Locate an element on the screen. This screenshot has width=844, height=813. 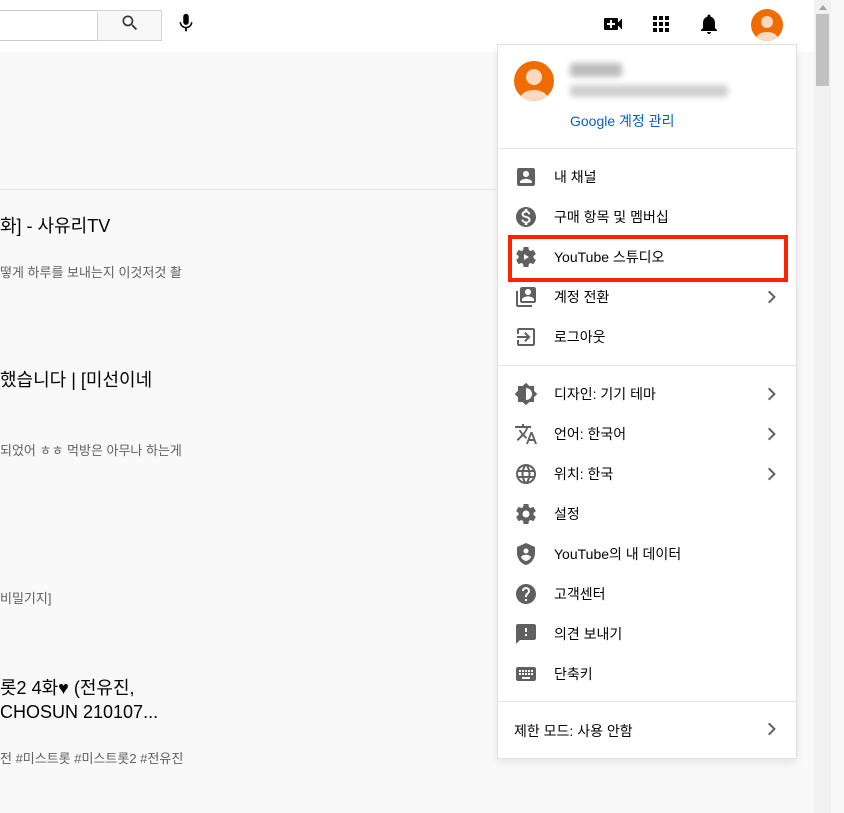
voice-search-button is located at coordinates (186, 25).